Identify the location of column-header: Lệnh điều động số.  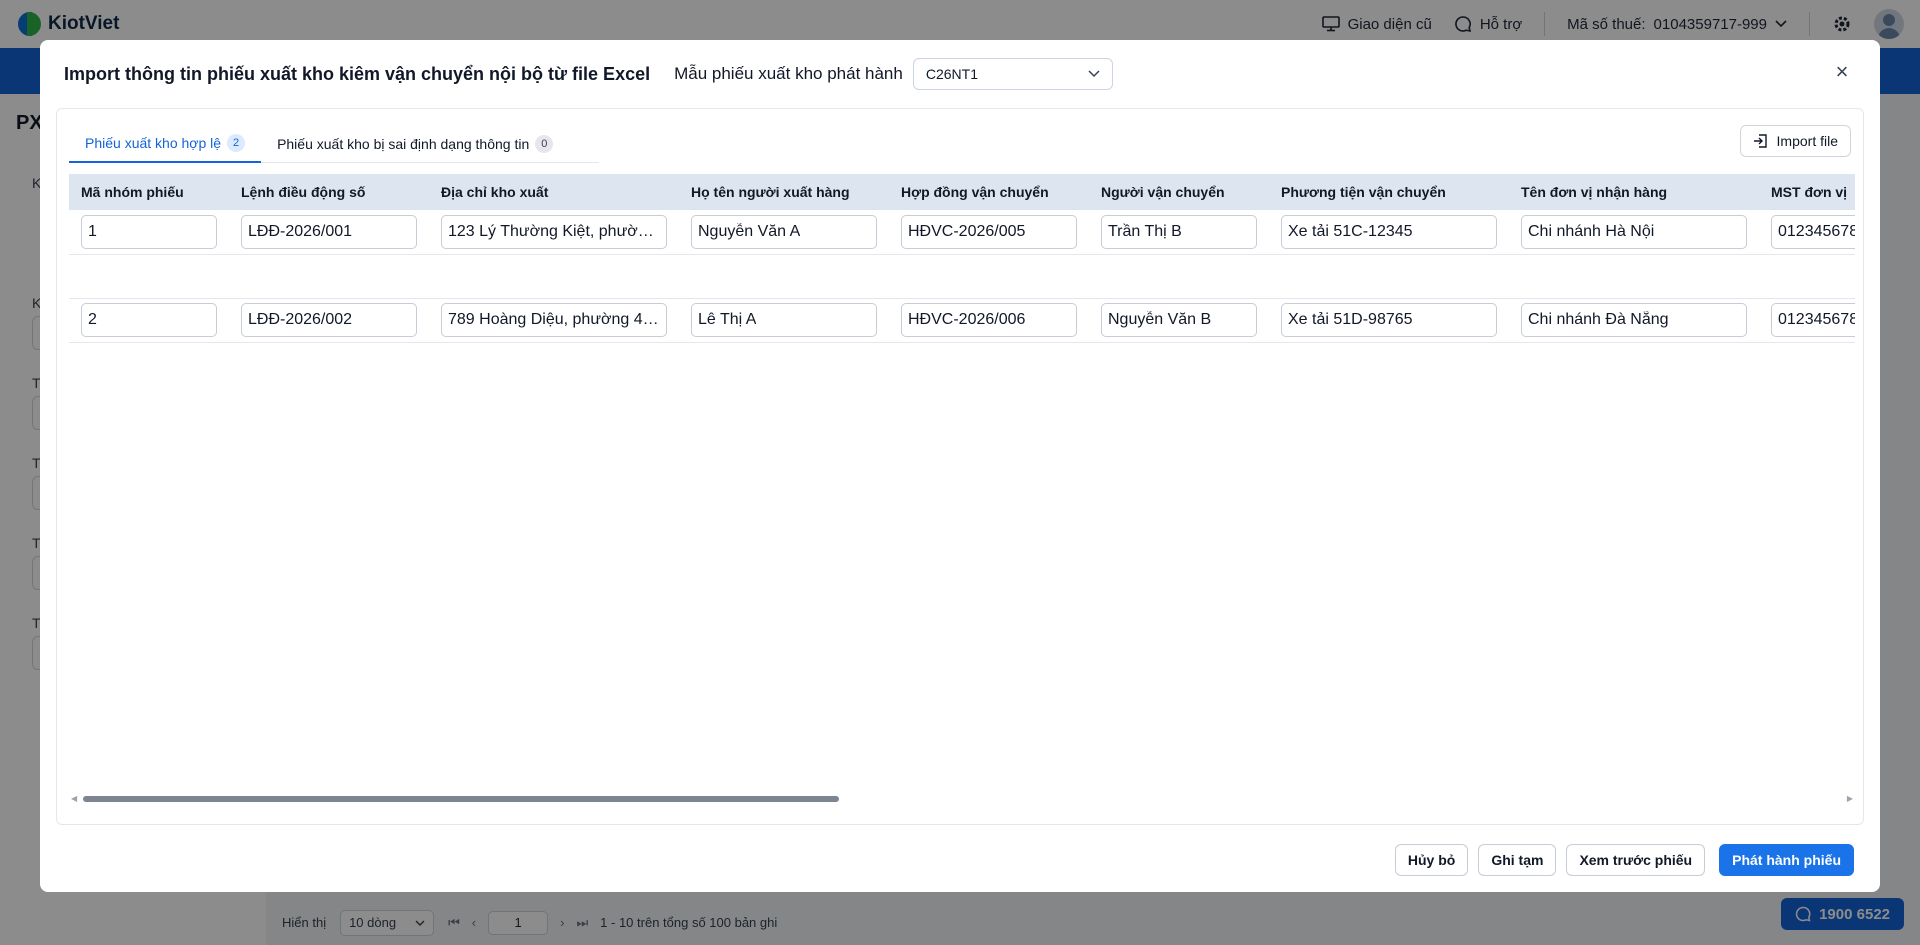
(329, 192).